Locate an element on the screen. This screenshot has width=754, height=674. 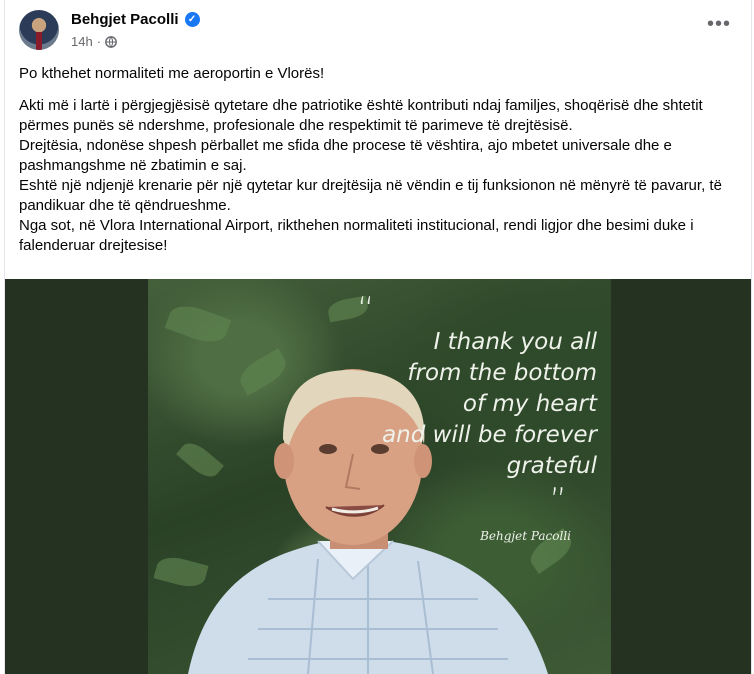
quote-line: and will be forever is located at coordinates (489, 435).